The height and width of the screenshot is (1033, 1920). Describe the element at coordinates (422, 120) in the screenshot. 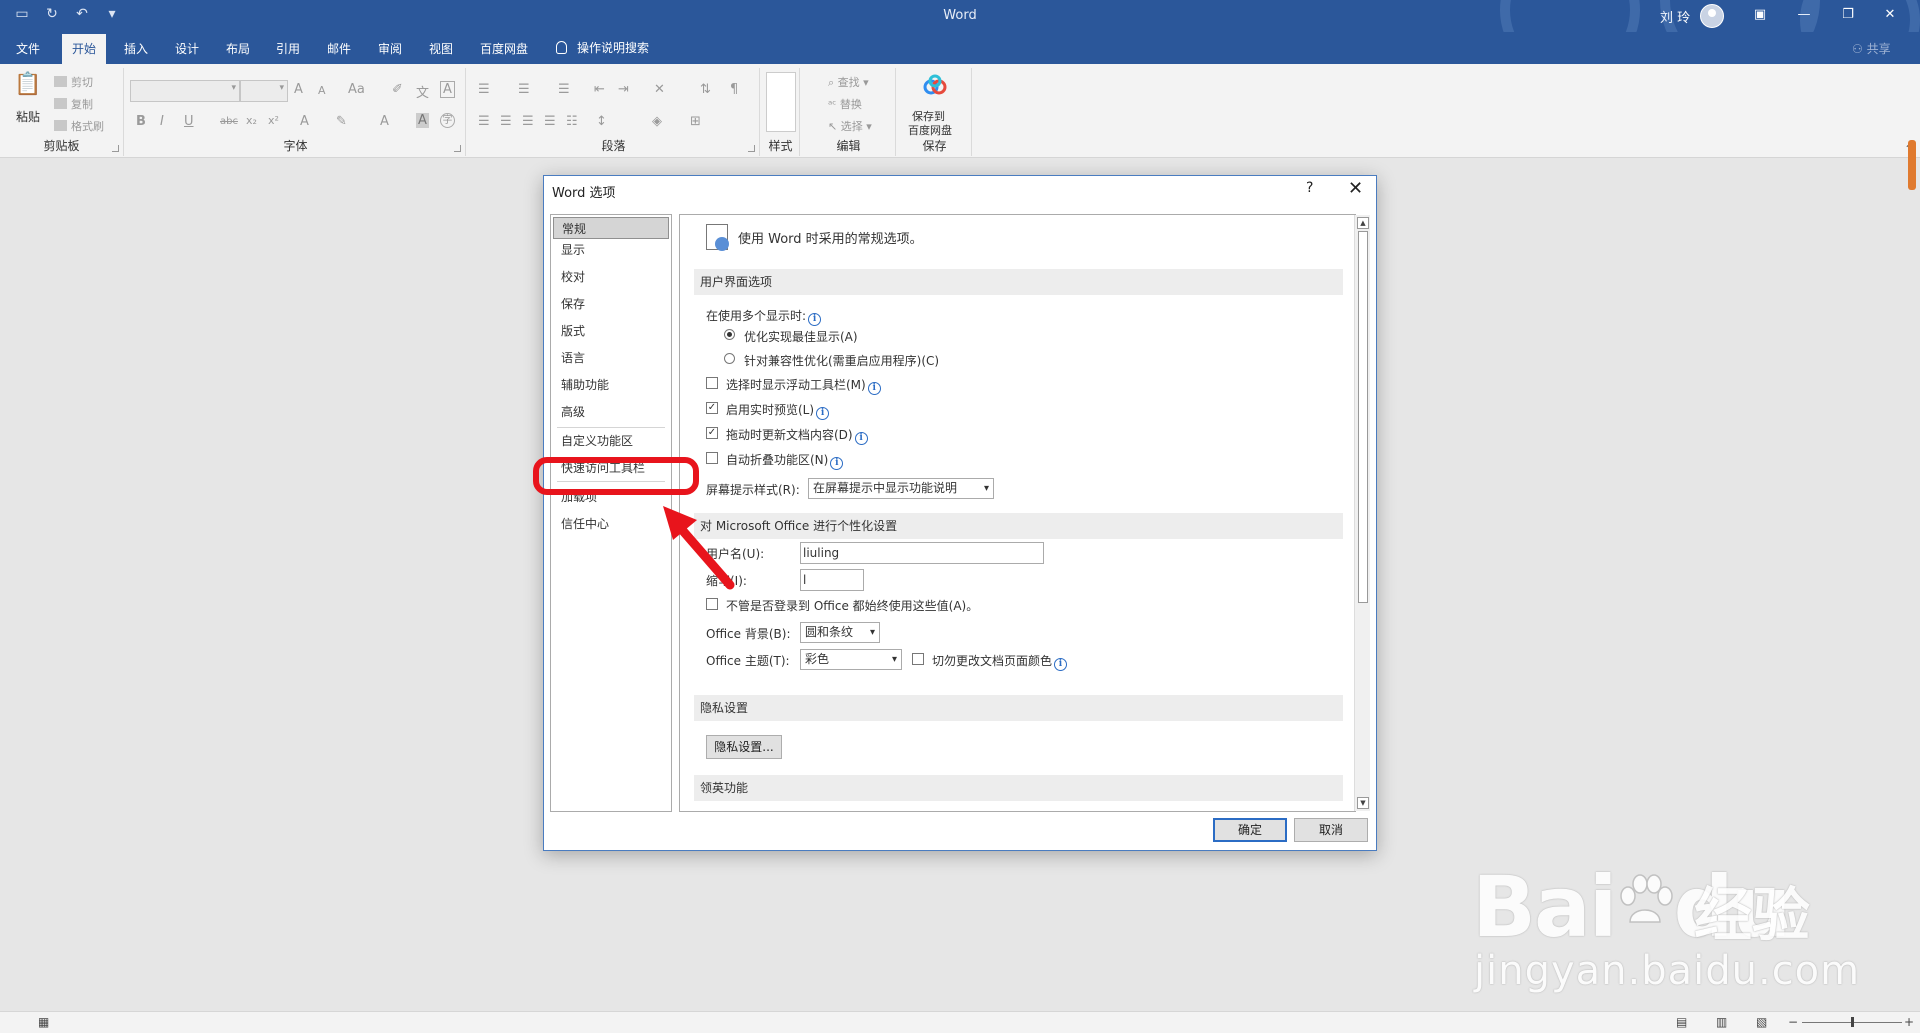

I see `char-shading-icon: A` at that location.